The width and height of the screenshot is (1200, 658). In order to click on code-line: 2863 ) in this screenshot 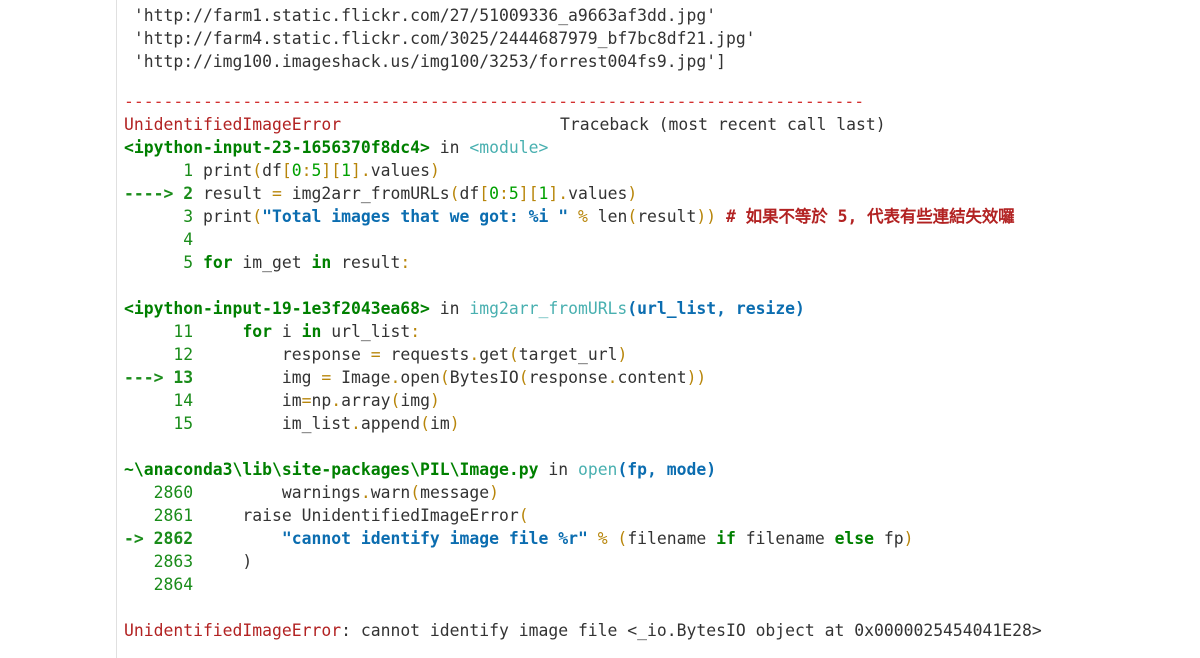, I will do `click(188, 561)`.